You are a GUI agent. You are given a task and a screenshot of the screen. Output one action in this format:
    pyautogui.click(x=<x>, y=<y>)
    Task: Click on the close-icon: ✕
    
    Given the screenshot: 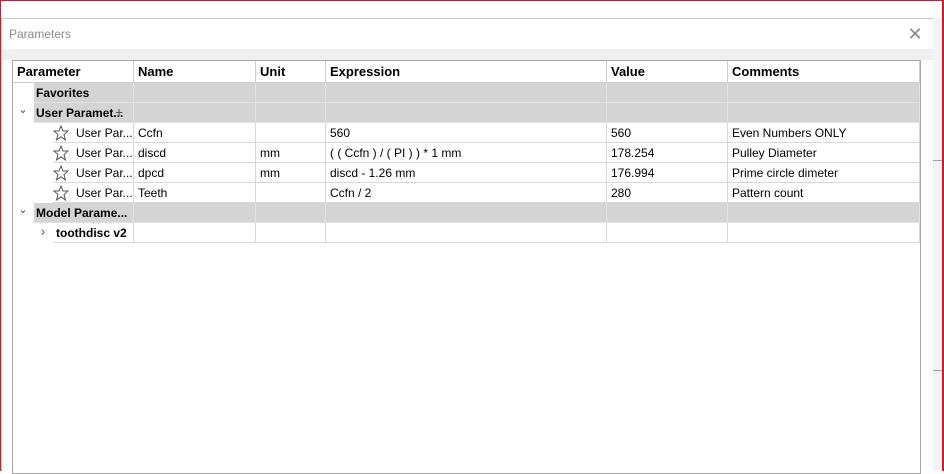 What is the action you would take?
    pyautogui.click(x=915, y=34)
    